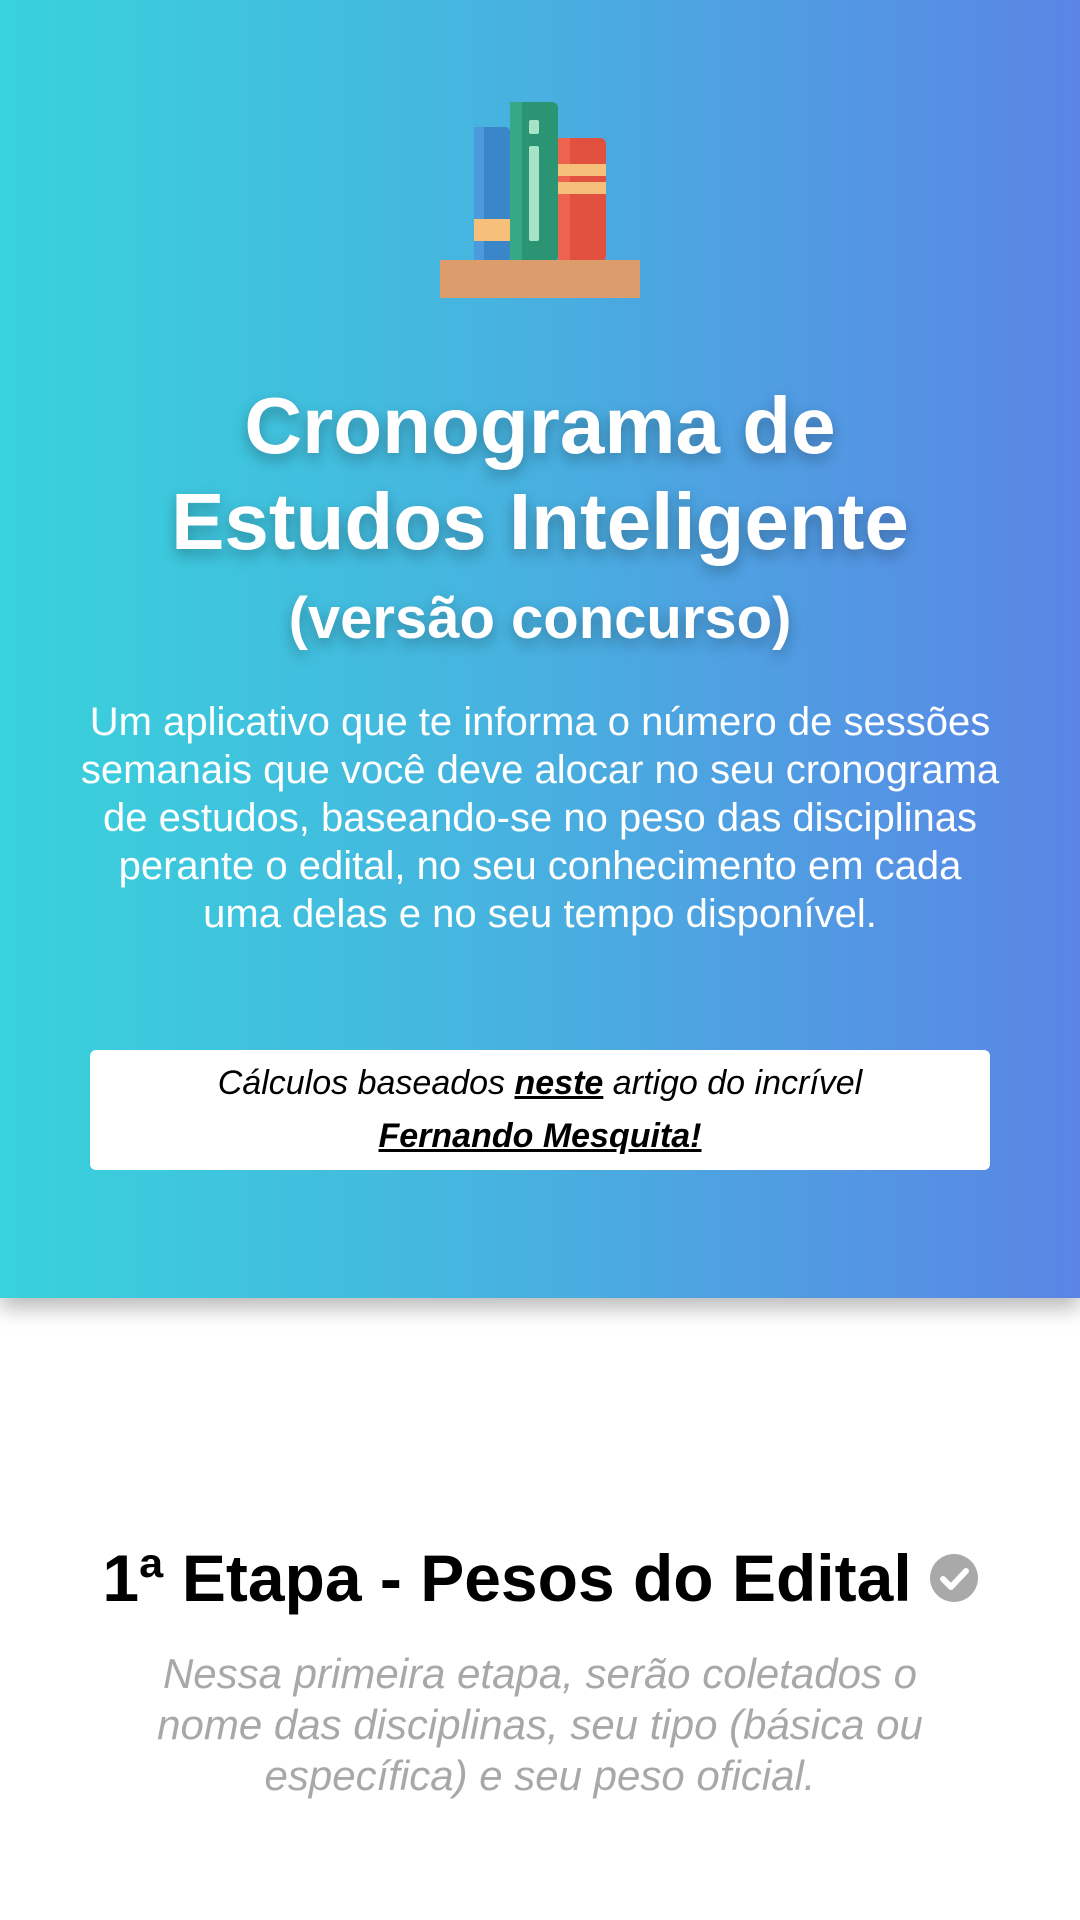 The height and width of the screenshot is (1920, 1080). What do you see at coordinates (953, 1577) in the screenshot?
I see `check-circle-icon` at bounding box center [953, 1577].